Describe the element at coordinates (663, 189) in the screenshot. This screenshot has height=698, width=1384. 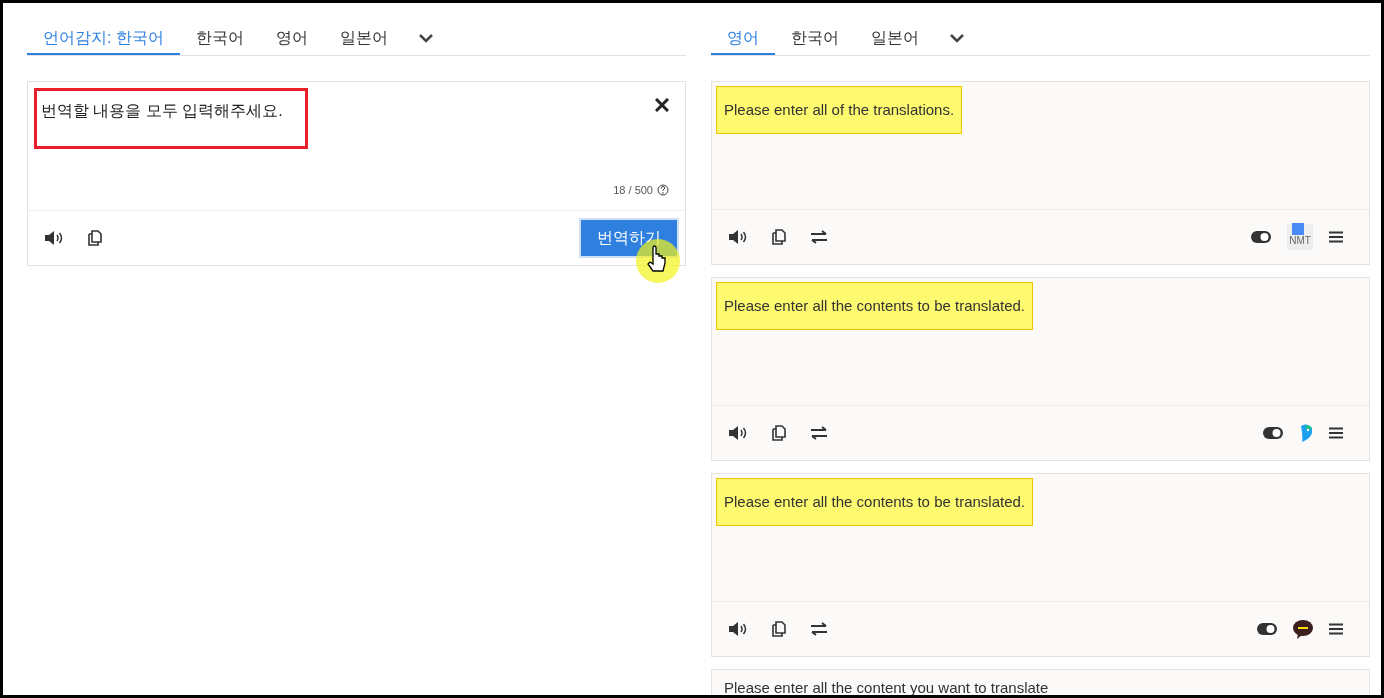
I see `help-icon` at that location.